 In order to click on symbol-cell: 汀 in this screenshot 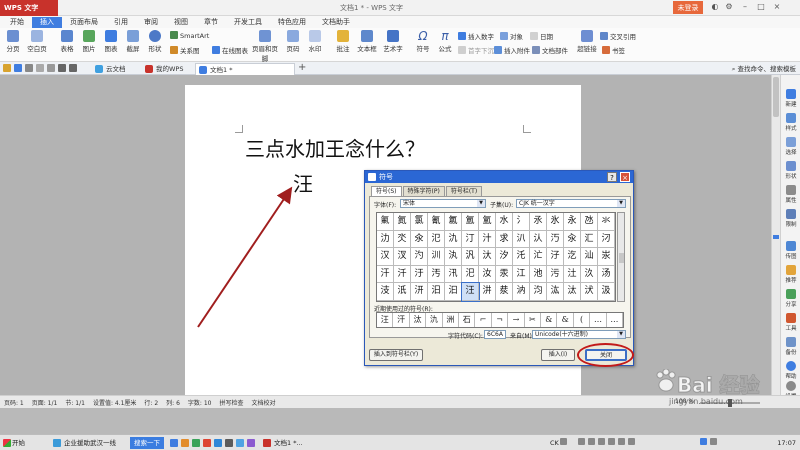, I will do `click(470, 239)`.